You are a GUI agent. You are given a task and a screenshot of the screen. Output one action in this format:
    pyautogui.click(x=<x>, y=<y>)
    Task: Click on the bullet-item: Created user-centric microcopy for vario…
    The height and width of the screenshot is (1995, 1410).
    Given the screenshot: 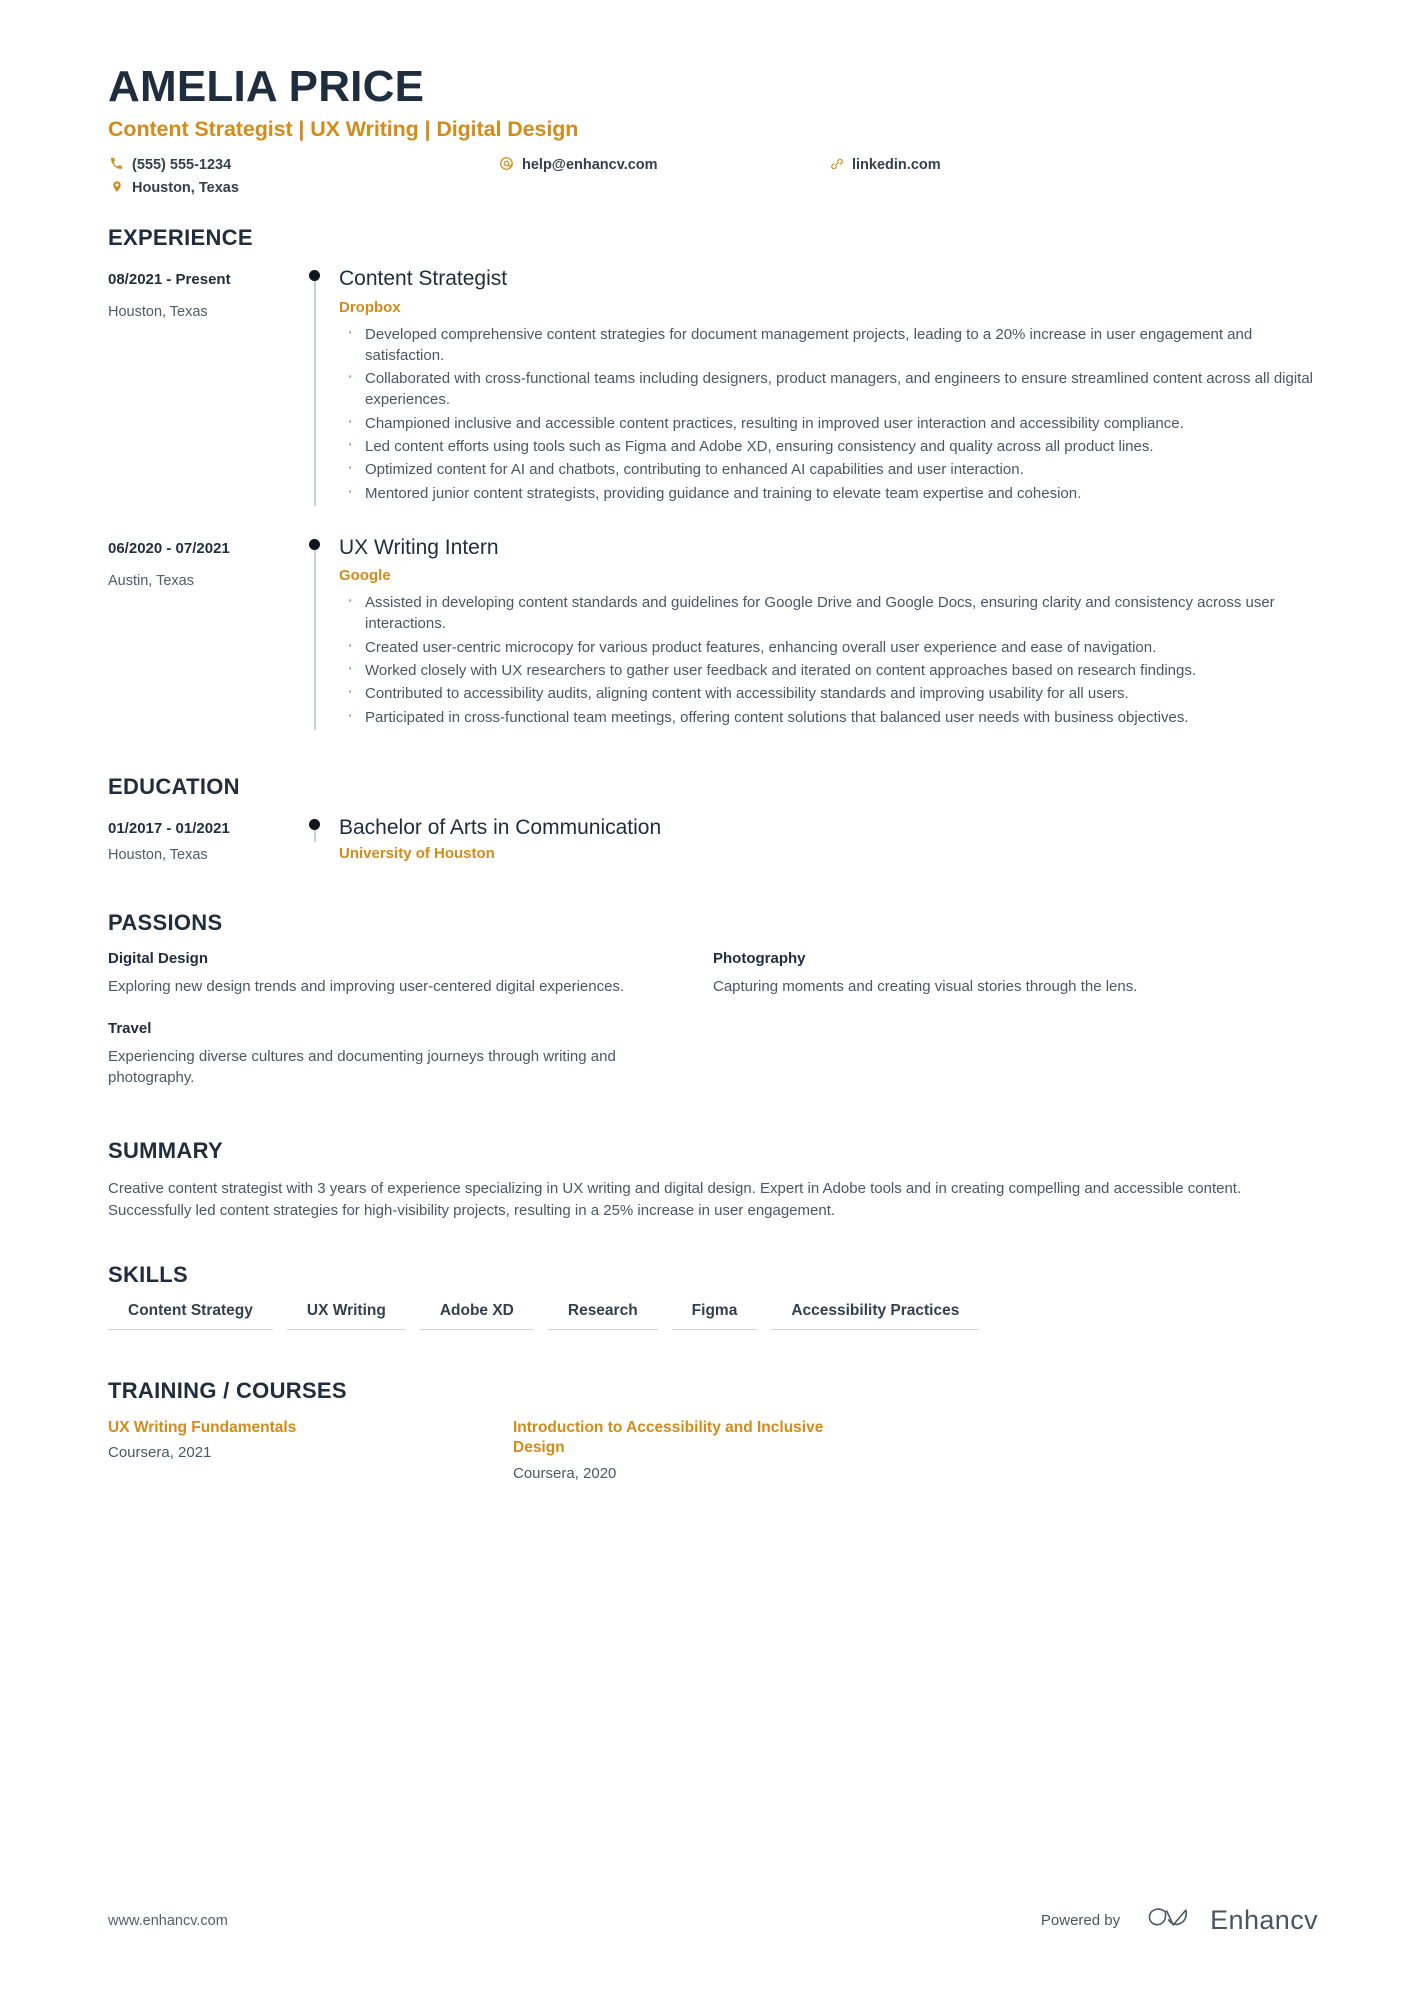 What is the action you would take?
    pyautogui.click(x=828, y=646)
    